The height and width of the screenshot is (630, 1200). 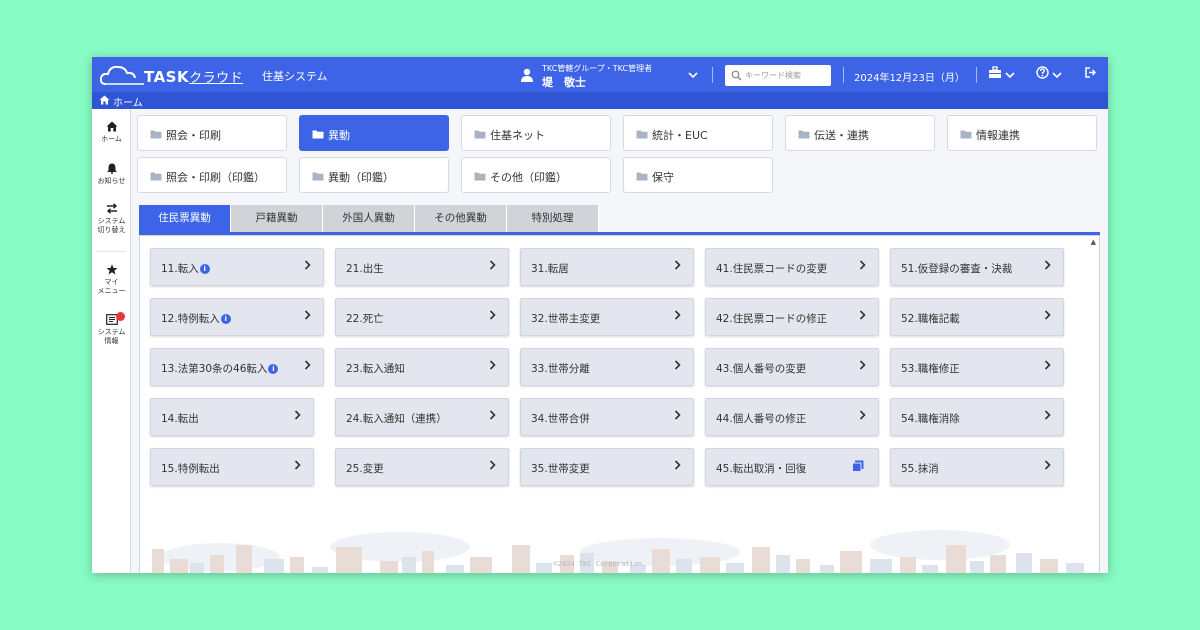 I want to click on sidebar: ホーム お知らせ システム 切り替え マイ メニュー システム 情報, so click(x=111, y=341).